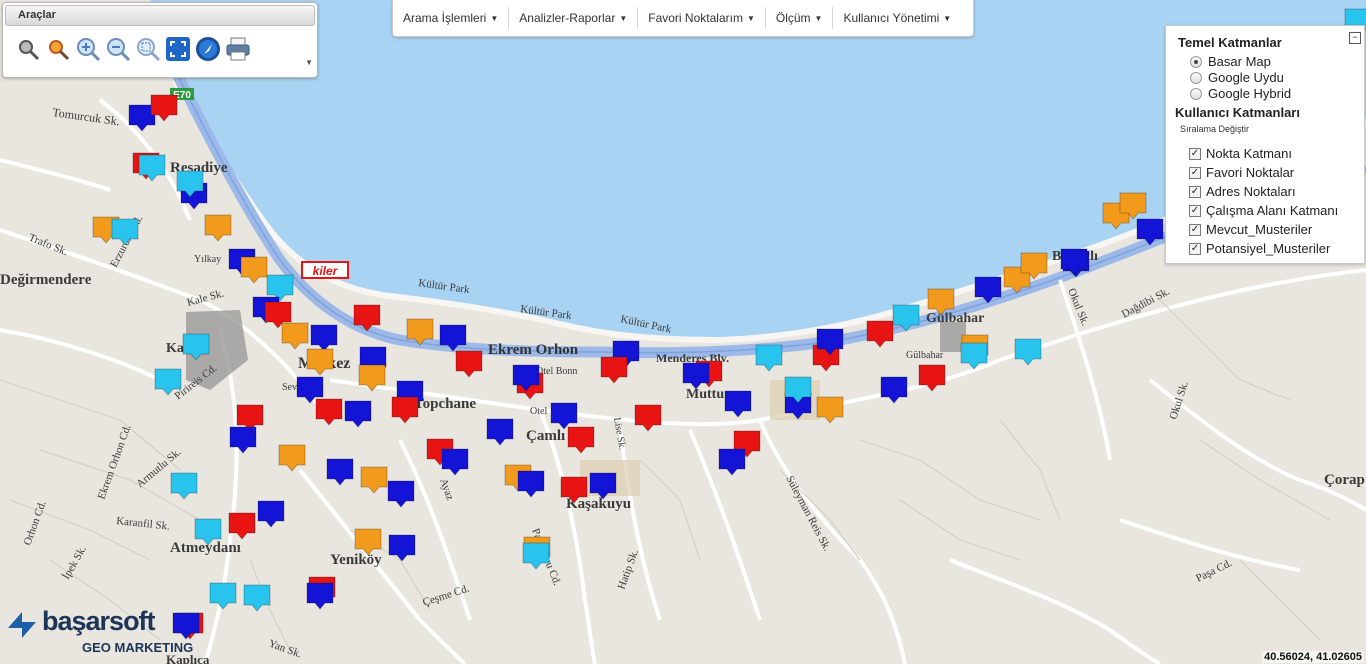  I want to click on menu-favorites: Favori Noktalarım ▼, so click(702, 18).